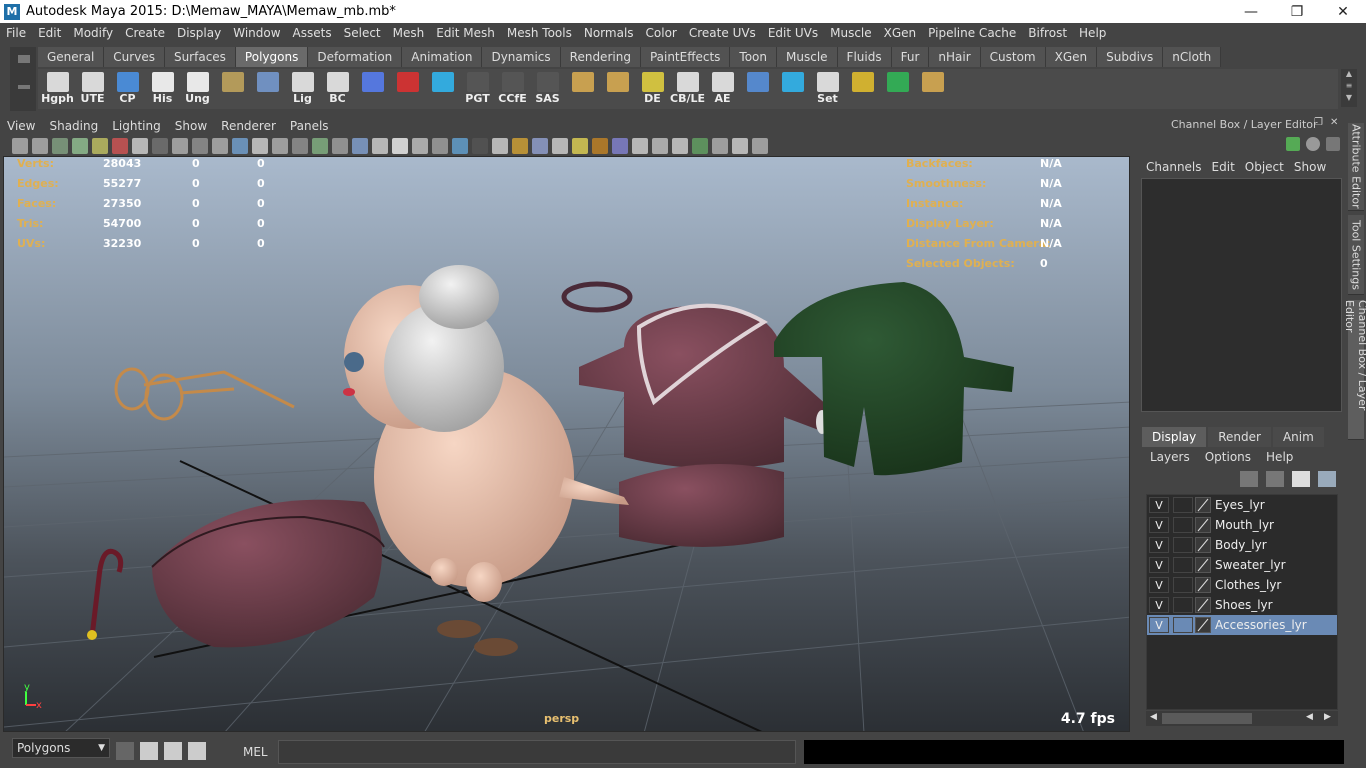 Image resolution: width=1366 pixels, height=768 pixels. Describe the element at coordinates (1349, 75) in the screenshot. I see `scroll-up-icon: ▲` at that location.